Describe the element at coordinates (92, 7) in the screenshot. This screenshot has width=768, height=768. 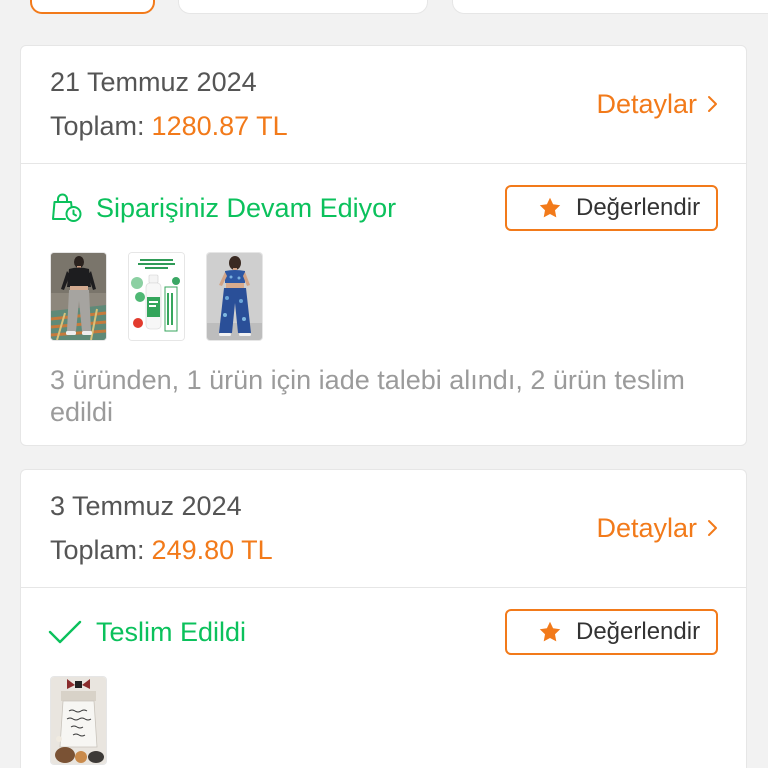
I see `filter-chip-selected` at that location.